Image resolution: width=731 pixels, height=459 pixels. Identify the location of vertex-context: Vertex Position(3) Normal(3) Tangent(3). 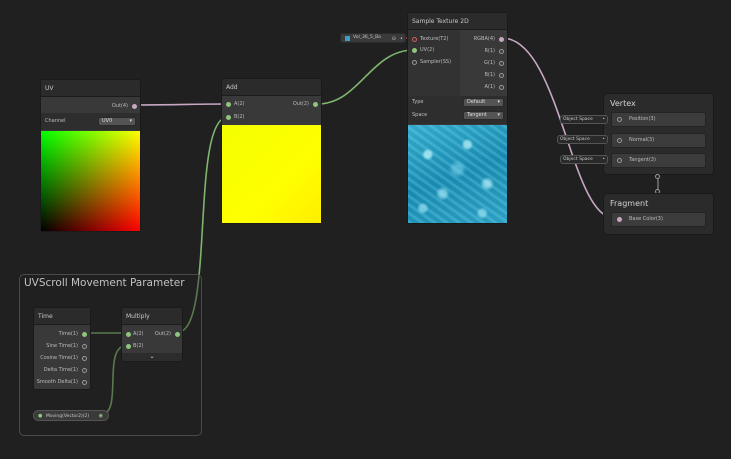
(658, 134).